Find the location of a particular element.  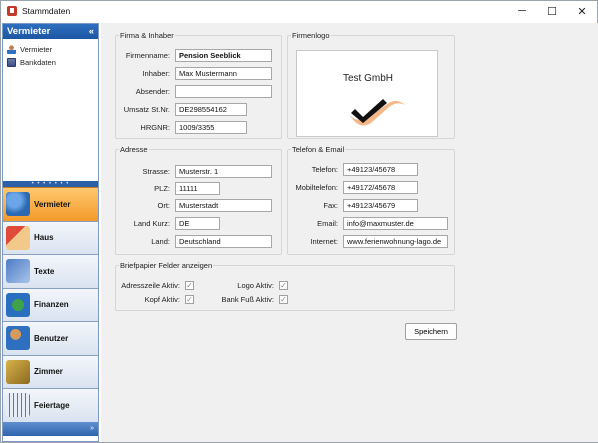

land-field is located at coordinates (223, 241).